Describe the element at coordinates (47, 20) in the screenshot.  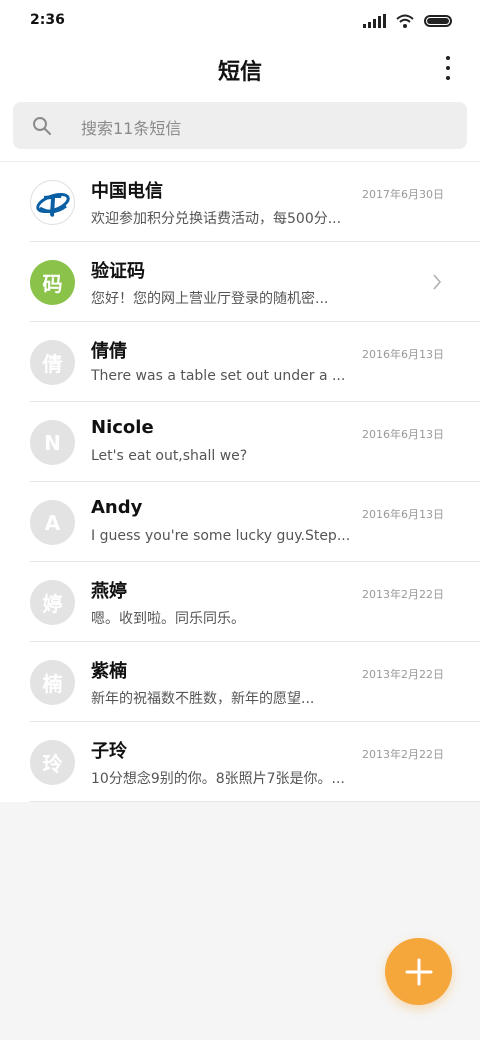
I see `status-time: 2:36` at that location.